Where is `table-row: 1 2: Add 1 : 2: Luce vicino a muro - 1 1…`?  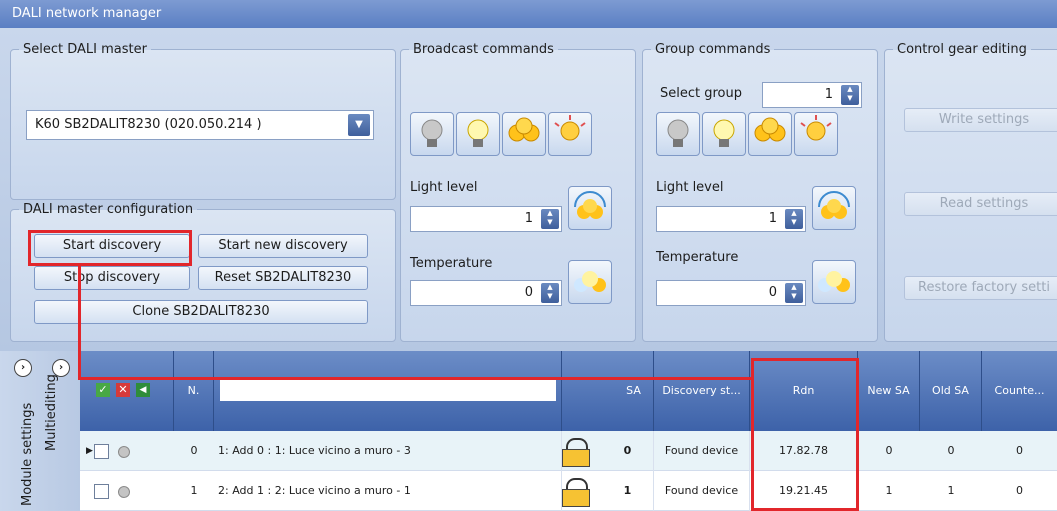
table-row: 1 2: Add 1 : 2: Luce vicino a muro - 1 1… is located at coordinates (568, 491).